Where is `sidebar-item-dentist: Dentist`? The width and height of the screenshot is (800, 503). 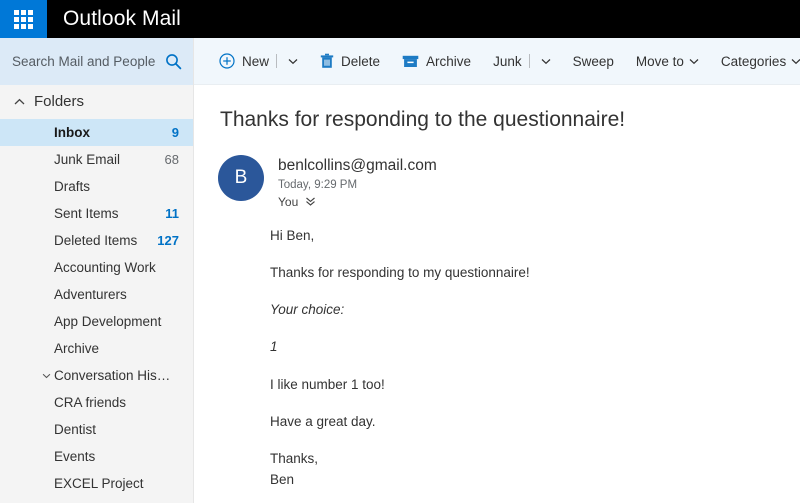 sidebar-item-dentist: Dentist is located at coordinates (96, 429).